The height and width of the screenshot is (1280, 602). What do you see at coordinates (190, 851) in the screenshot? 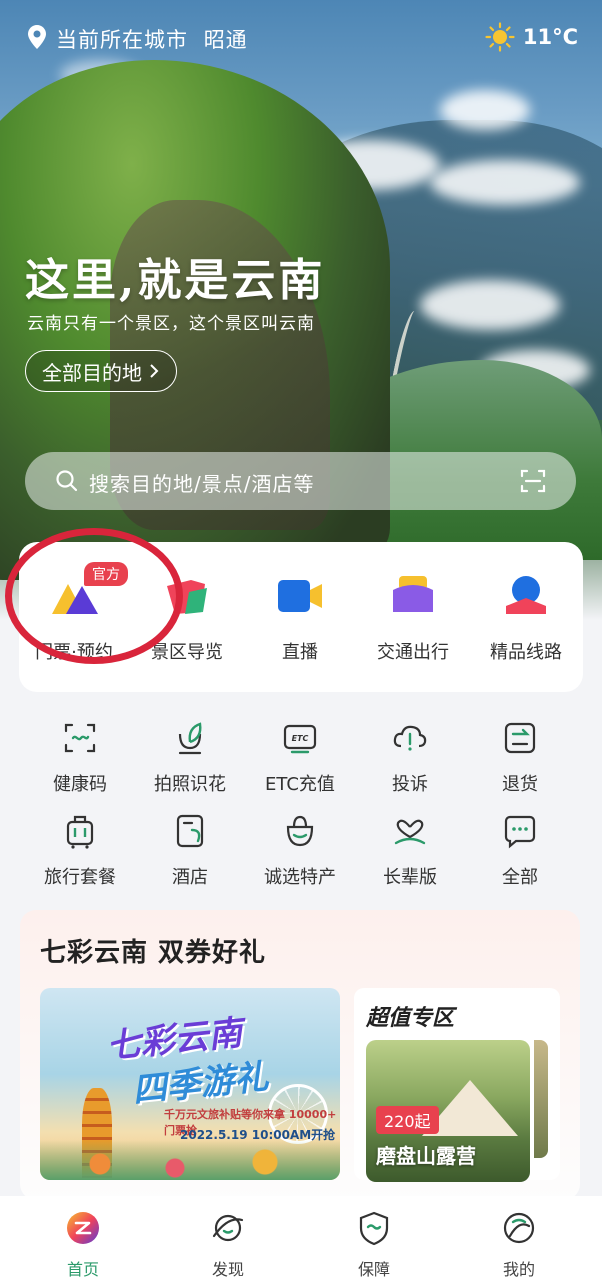
I see `quick-hotel: 酒店` at bounding box center [190, 851].